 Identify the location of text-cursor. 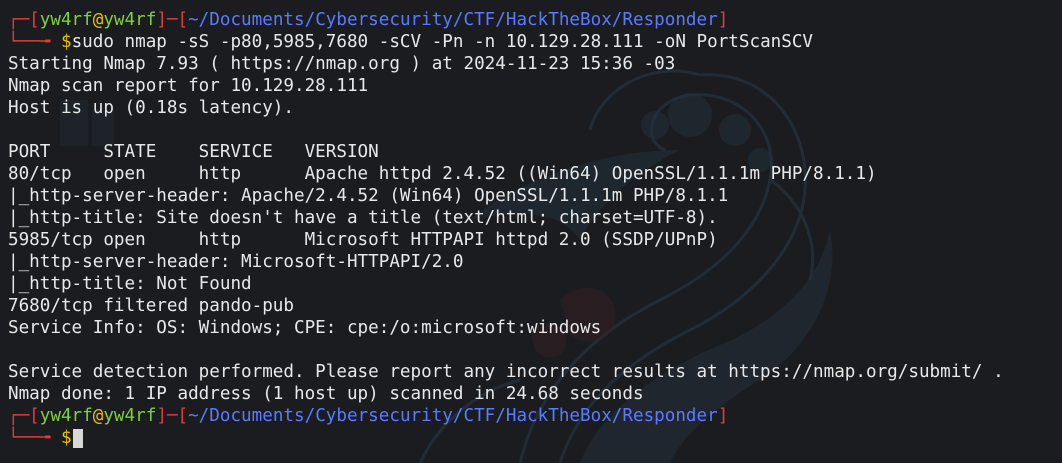
(77, 438).